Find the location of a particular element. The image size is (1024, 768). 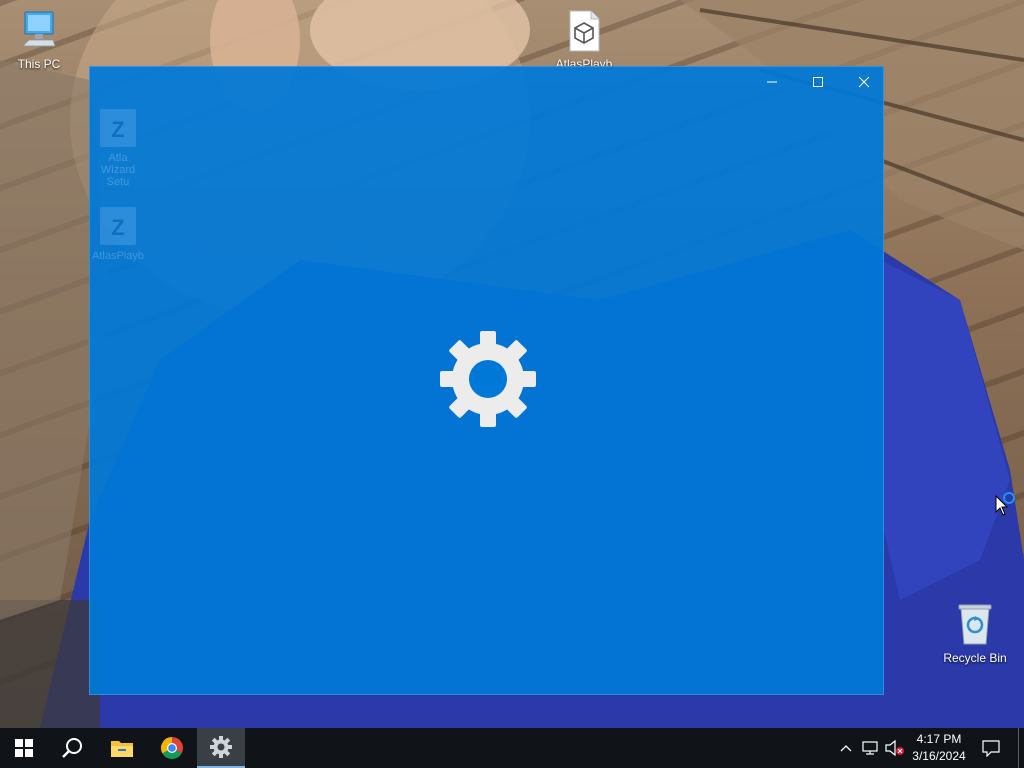

minimize-button is located at coordinates (772, 82).